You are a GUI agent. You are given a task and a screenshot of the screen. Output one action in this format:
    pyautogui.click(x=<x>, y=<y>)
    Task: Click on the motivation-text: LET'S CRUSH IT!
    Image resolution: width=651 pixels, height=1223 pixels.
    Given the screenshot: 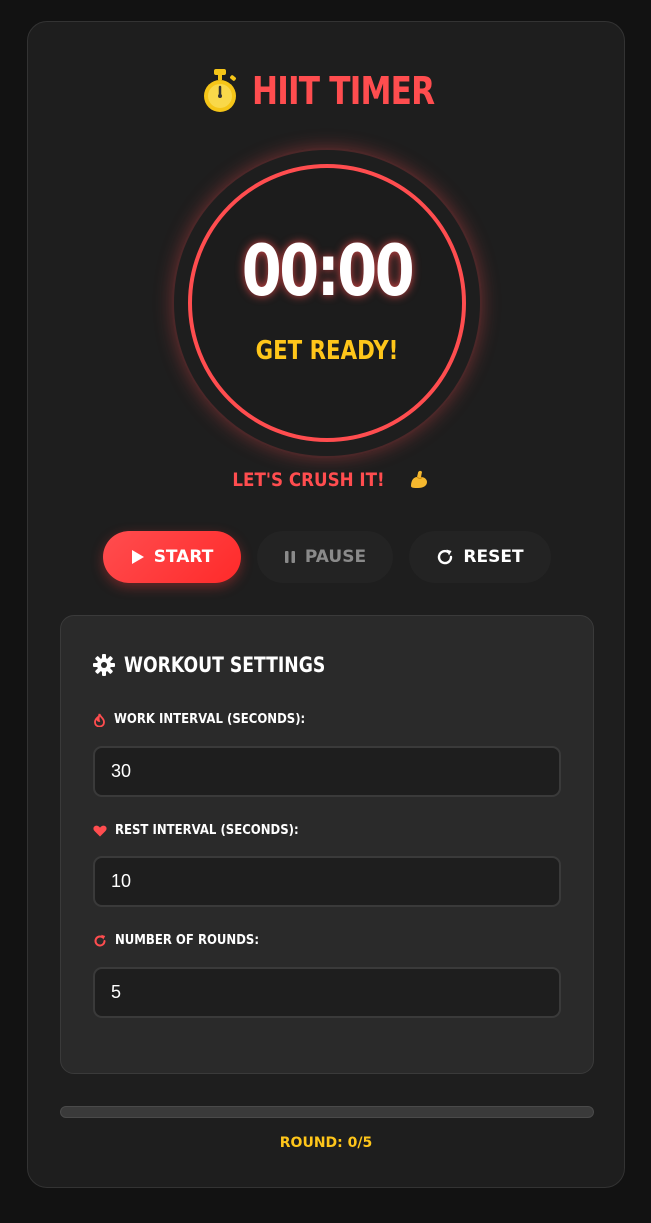 What is the action you would take?
    pyautogui.click(x=326, y=479)
    